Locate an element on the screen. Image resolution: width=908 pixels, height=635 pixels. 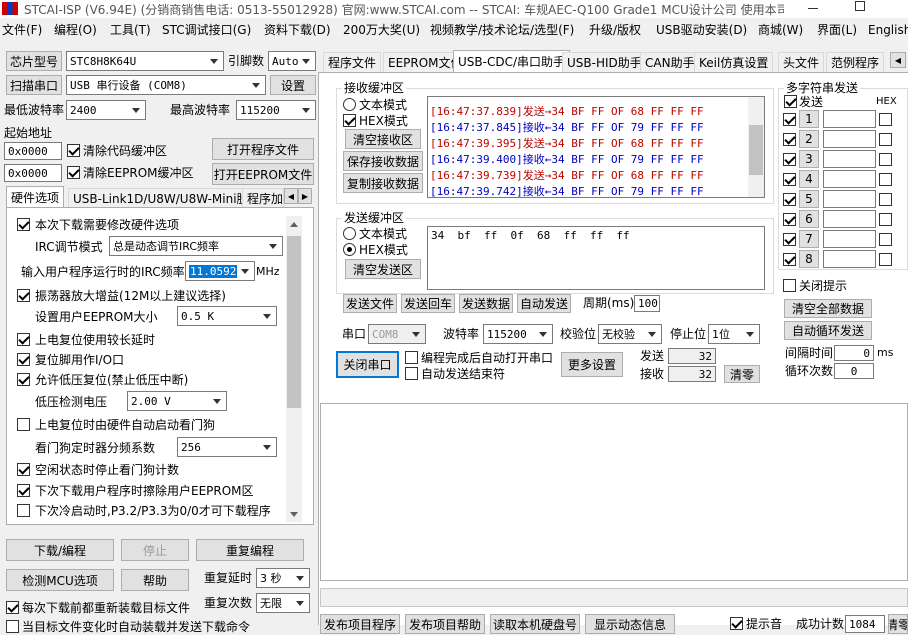
menu-usb-driver: USB驱动安装(D) is located at coordinates (701, 30).